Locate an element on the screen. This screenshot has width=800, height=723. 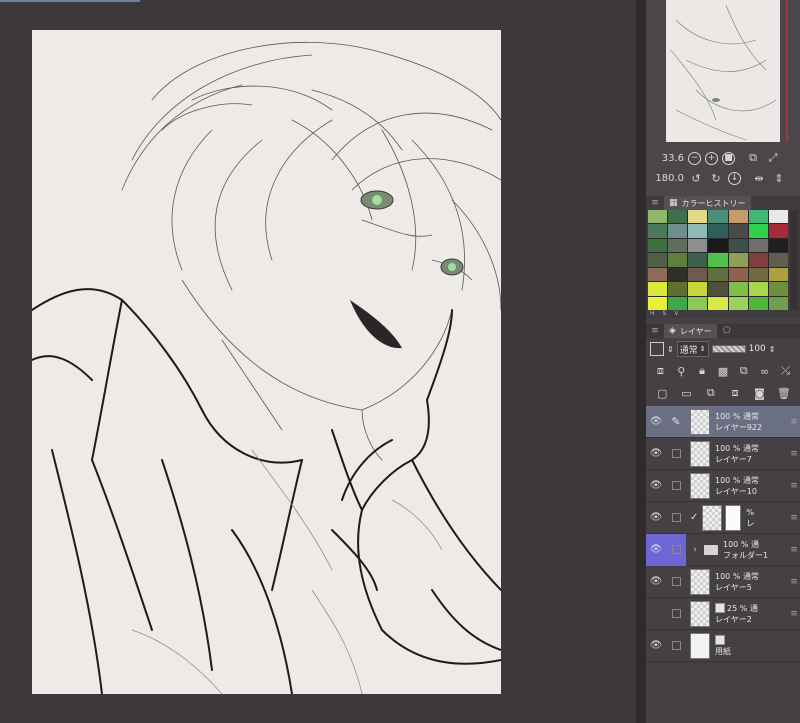
visibility-eye-icon is located at coordinates (656, 614).